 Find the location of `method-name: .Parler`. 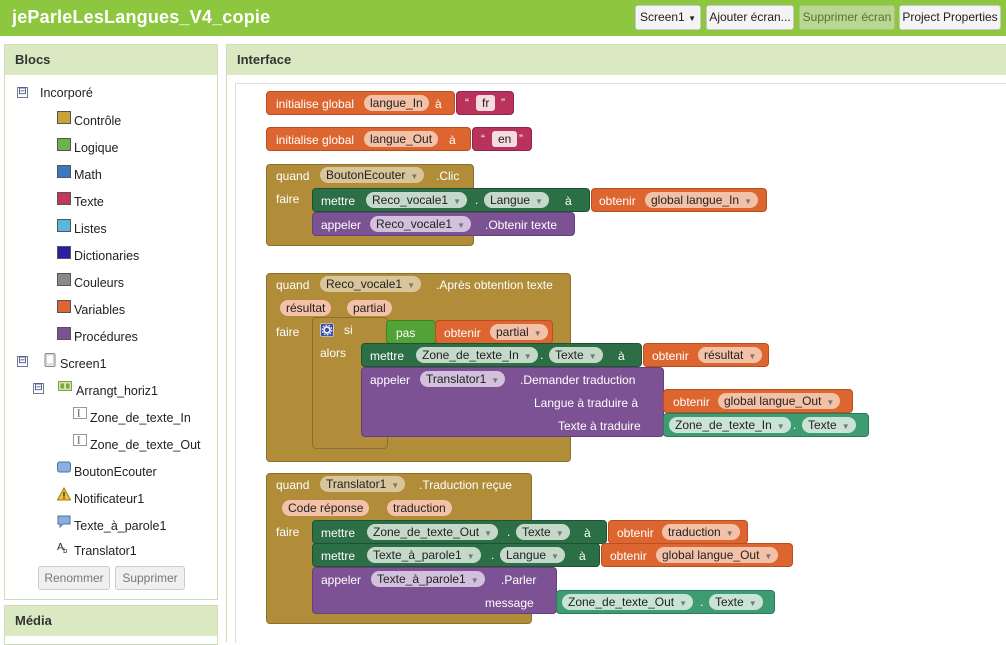

method-name: .Parler is located at coordinates (519, 580).